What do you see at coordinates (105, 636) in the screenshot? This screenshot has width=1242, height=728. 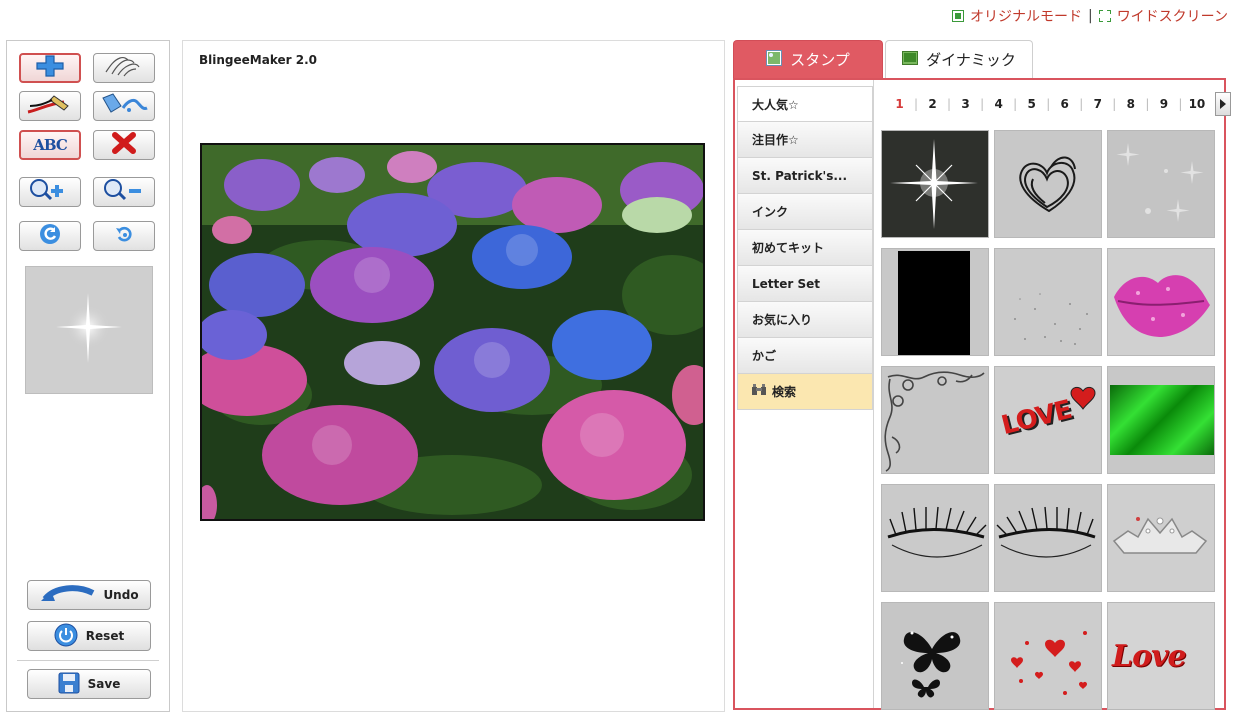 I see `reset-label: Reset` at bounding box center [105, 636].